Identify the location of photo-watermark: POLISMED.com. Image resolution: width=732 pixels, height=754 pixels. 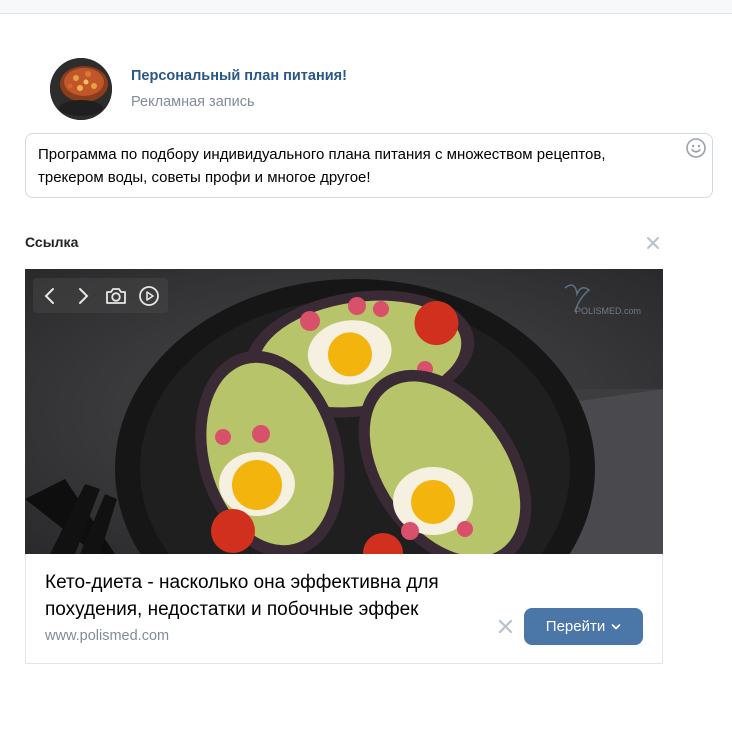
(605, 300).